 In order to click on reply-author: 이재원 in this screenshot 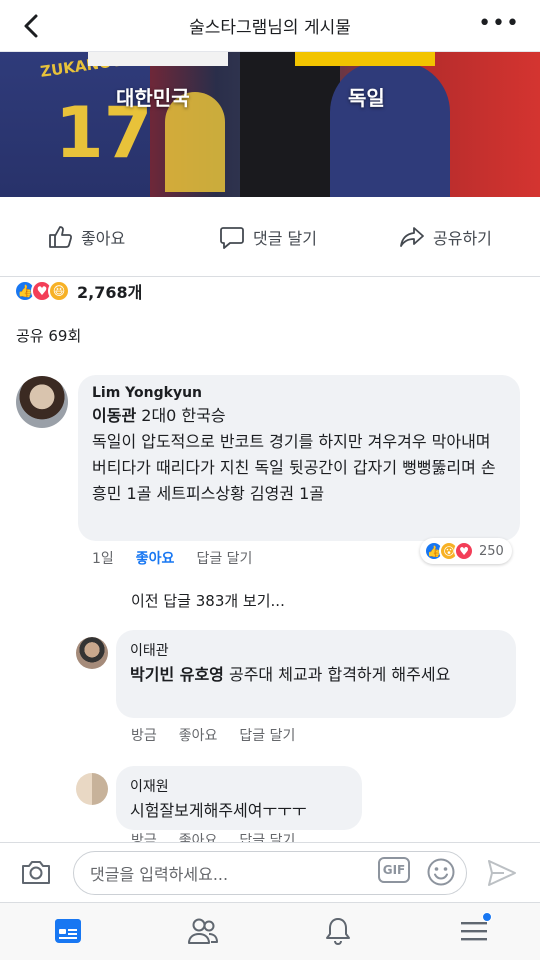, I will do `click(239, 786)`.